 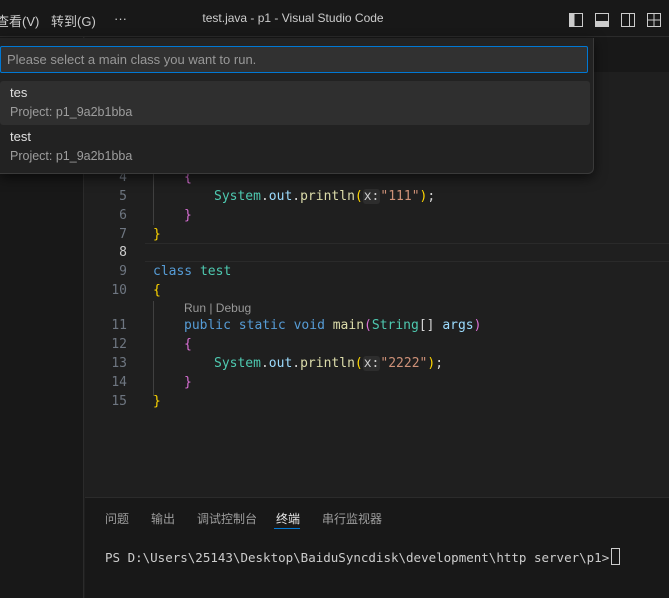 I want to click on code-token: "111", so click(x=400, y=196).